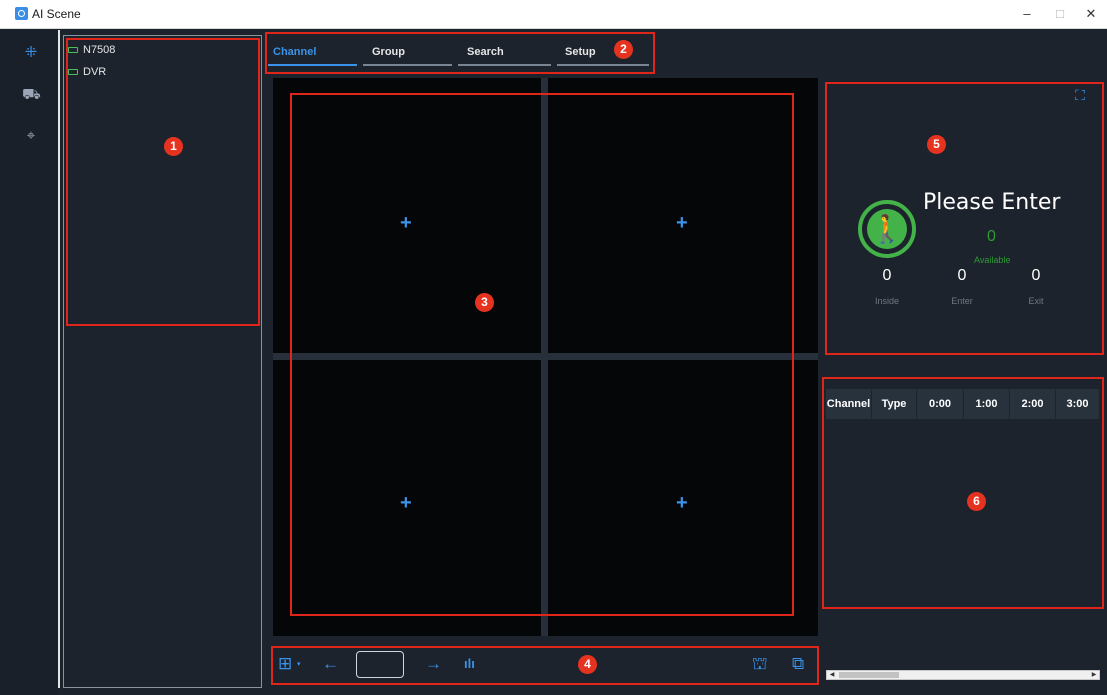  I want to click on annotation-number-1: 1, so click(173, 146).